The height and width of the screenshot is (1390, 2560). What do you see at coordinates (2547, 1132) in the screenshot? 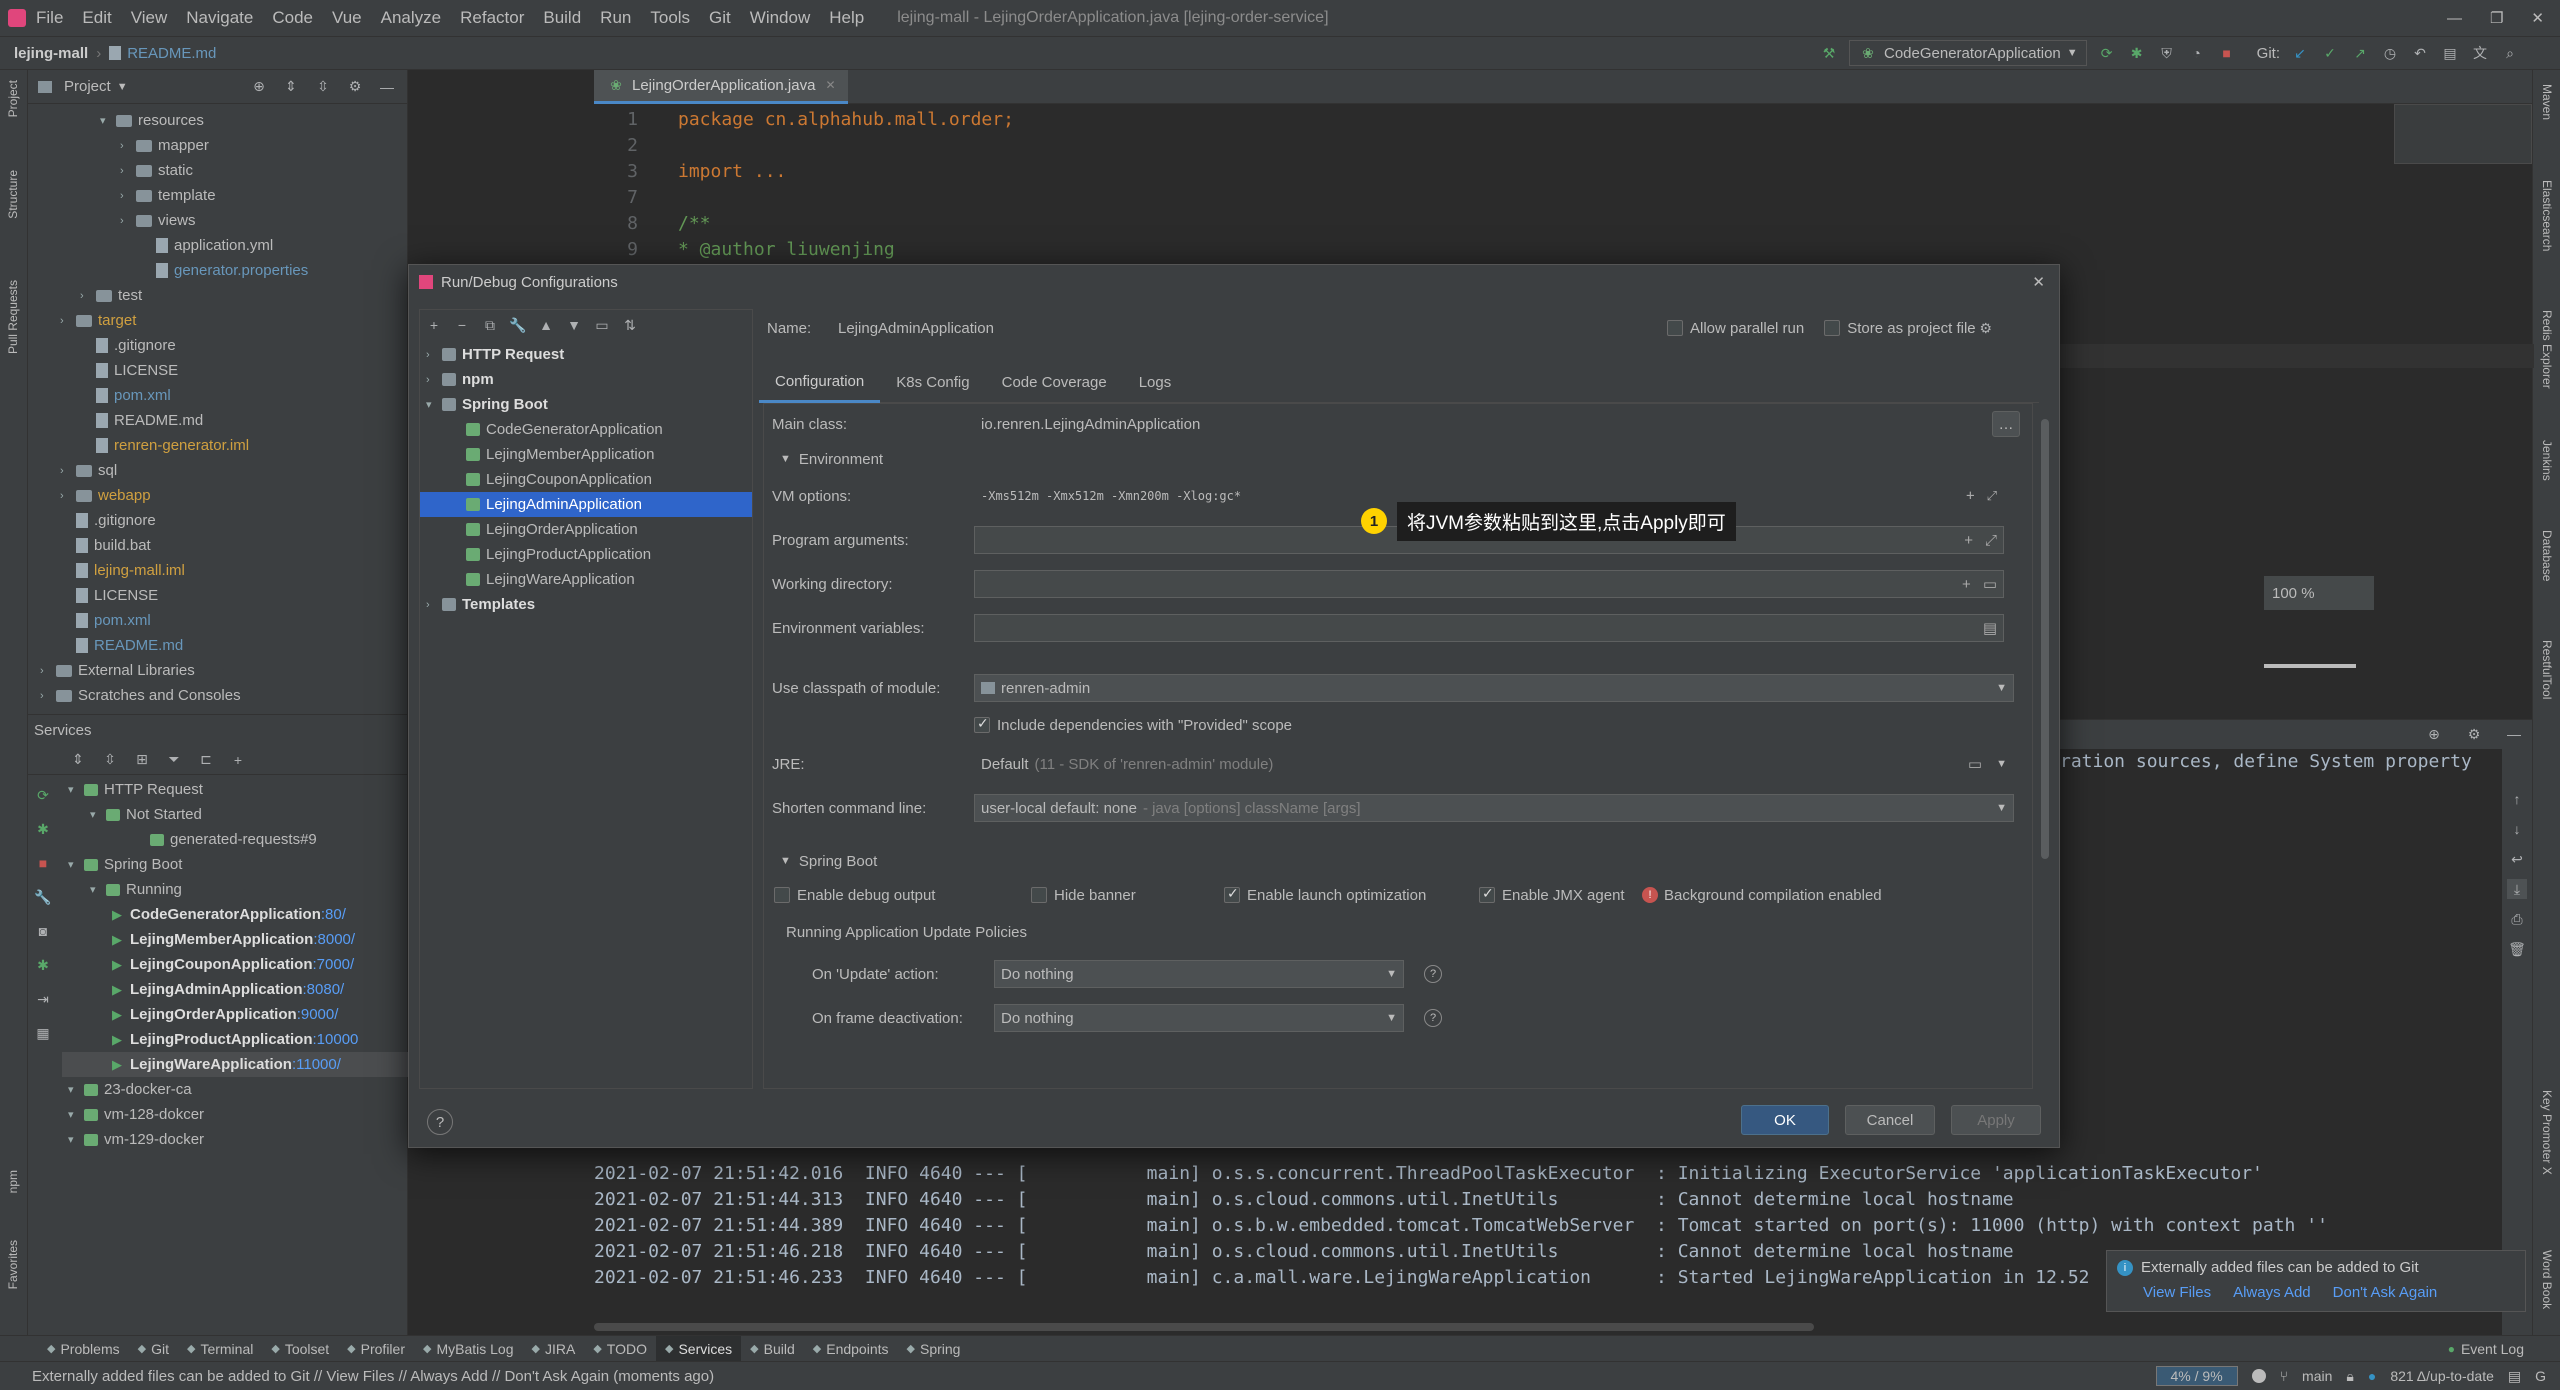
I see `tool-key-promoter: Key Promoter X` at bounding box center [2547, 1132].